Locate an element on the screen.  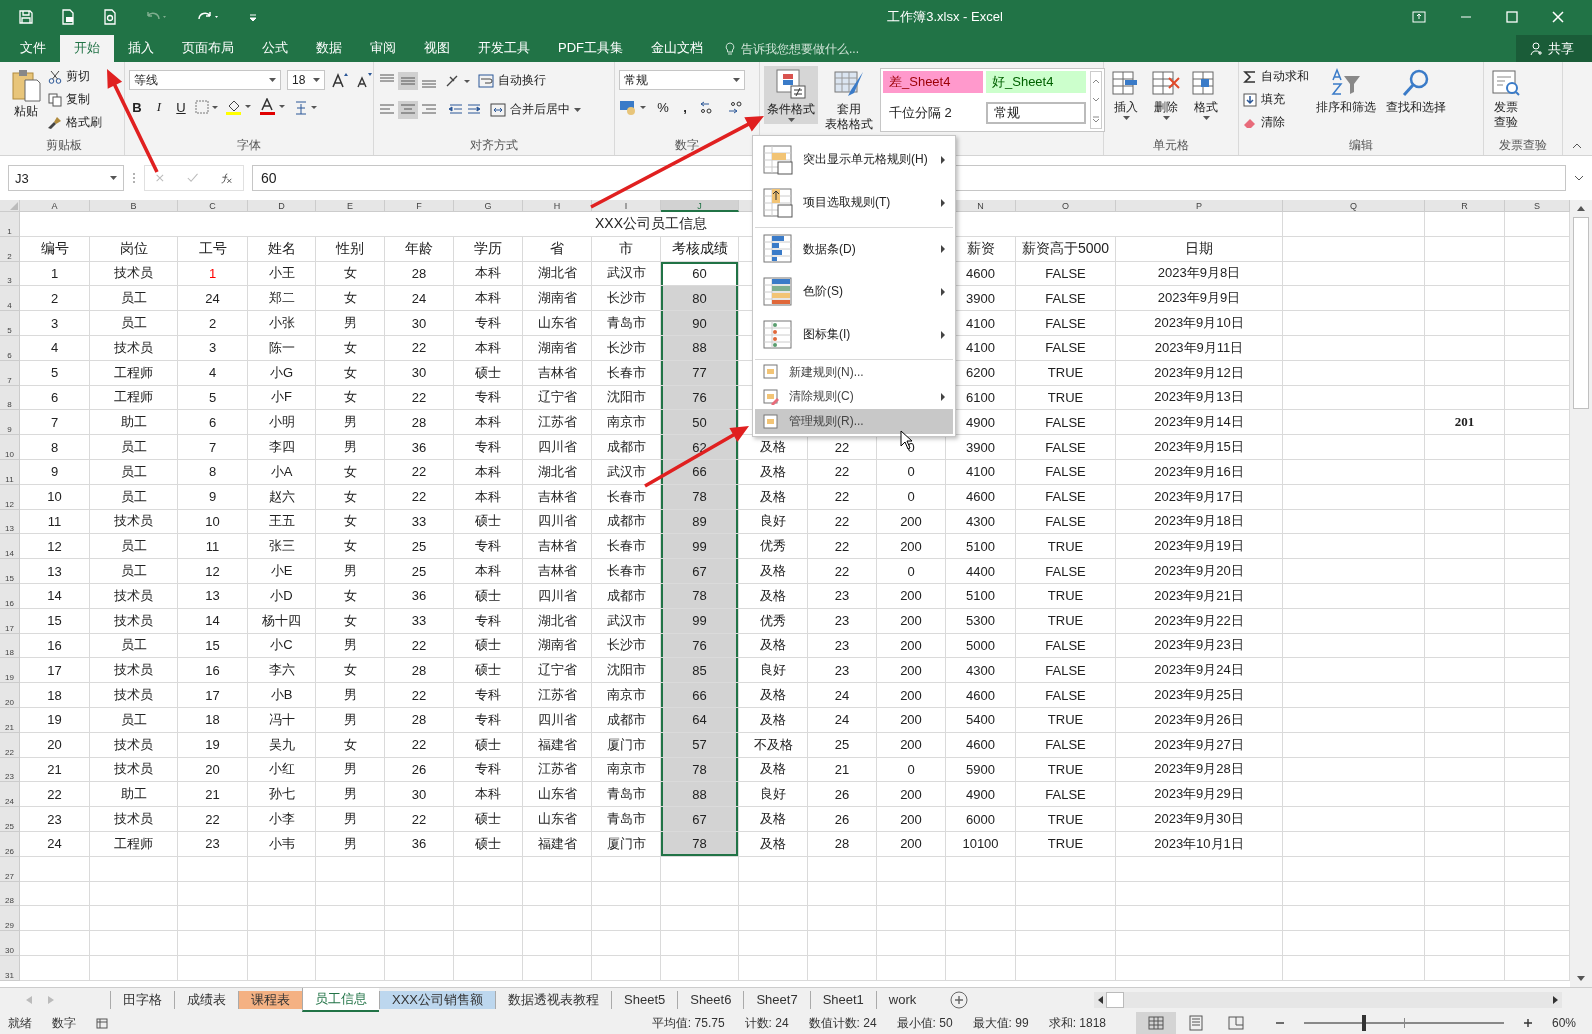
conditional-formatting-button: 条件格式 is located at coordinates (791, 95).